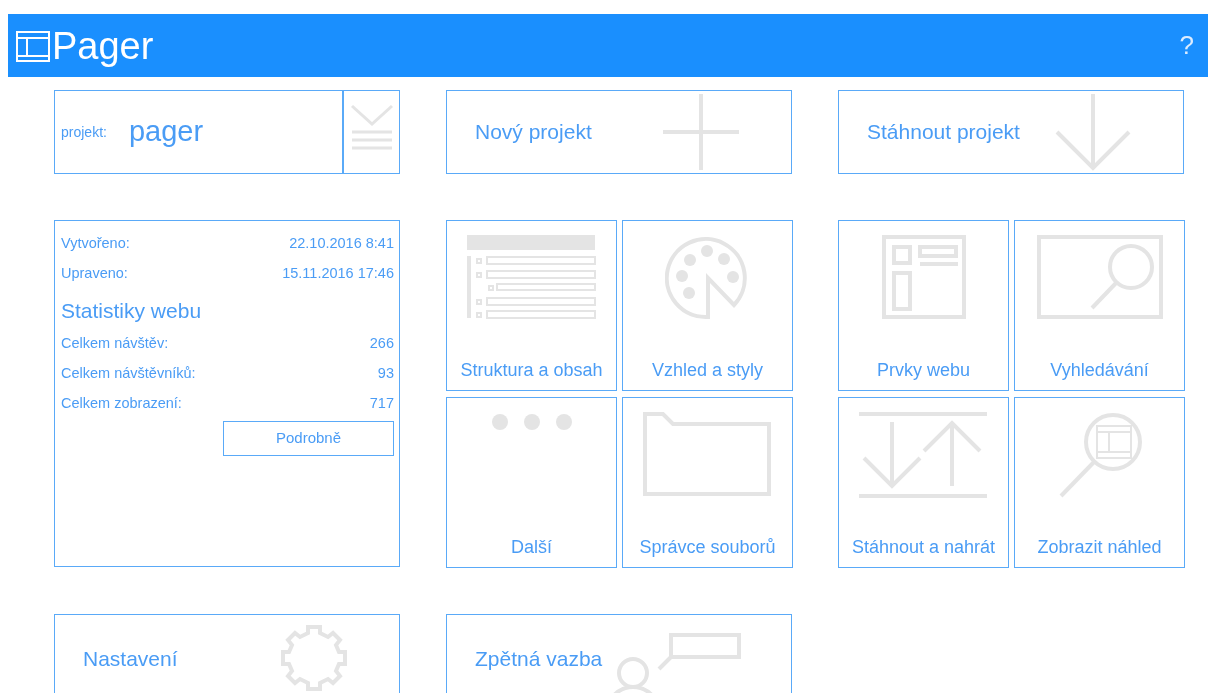  I want to click on gear-icon, so click(314, 658).